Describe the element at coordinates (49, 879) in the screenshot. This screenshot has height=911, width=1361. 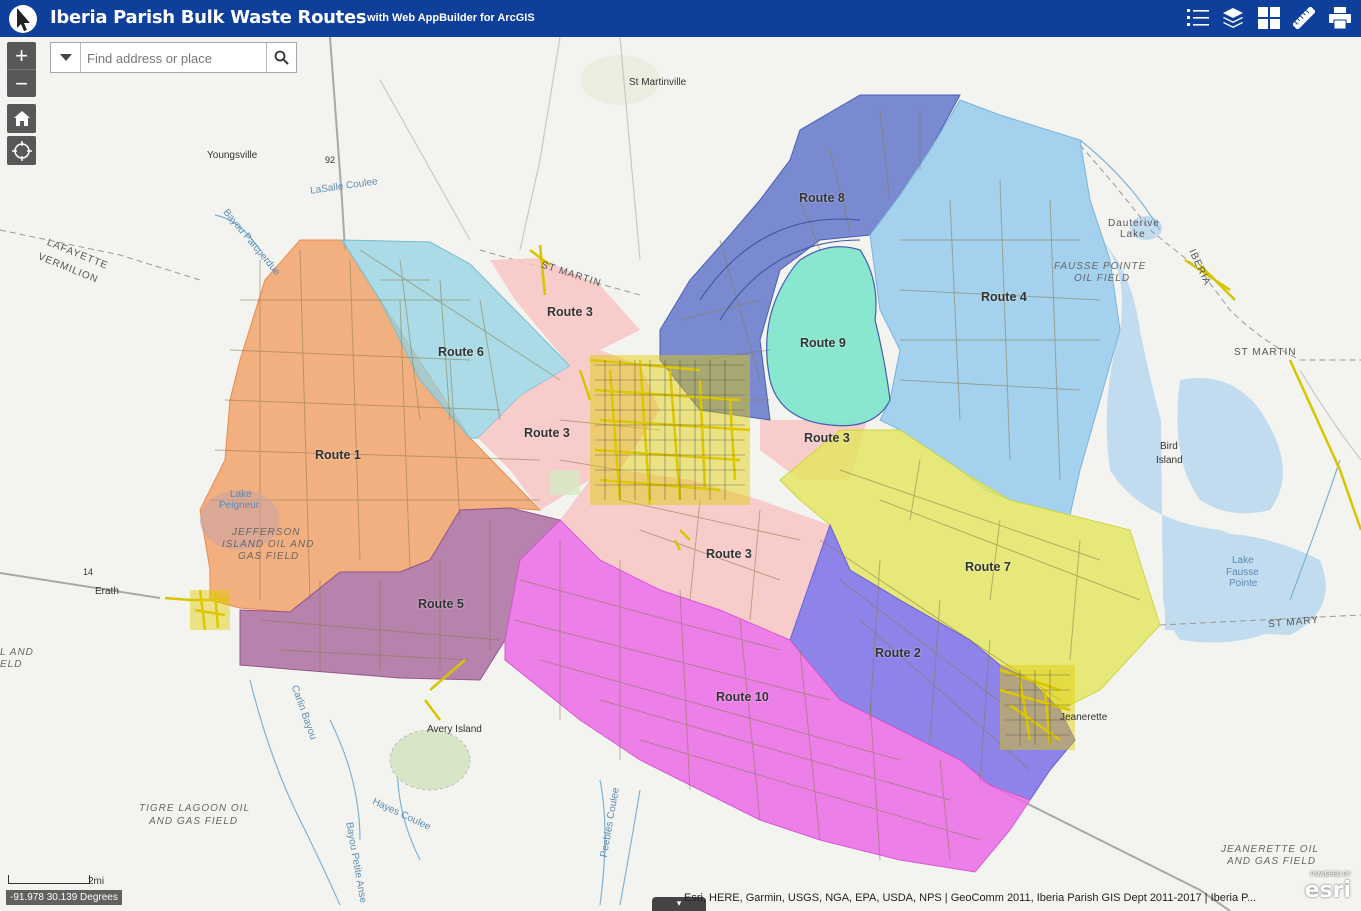
I see `scale-bar` at that location.